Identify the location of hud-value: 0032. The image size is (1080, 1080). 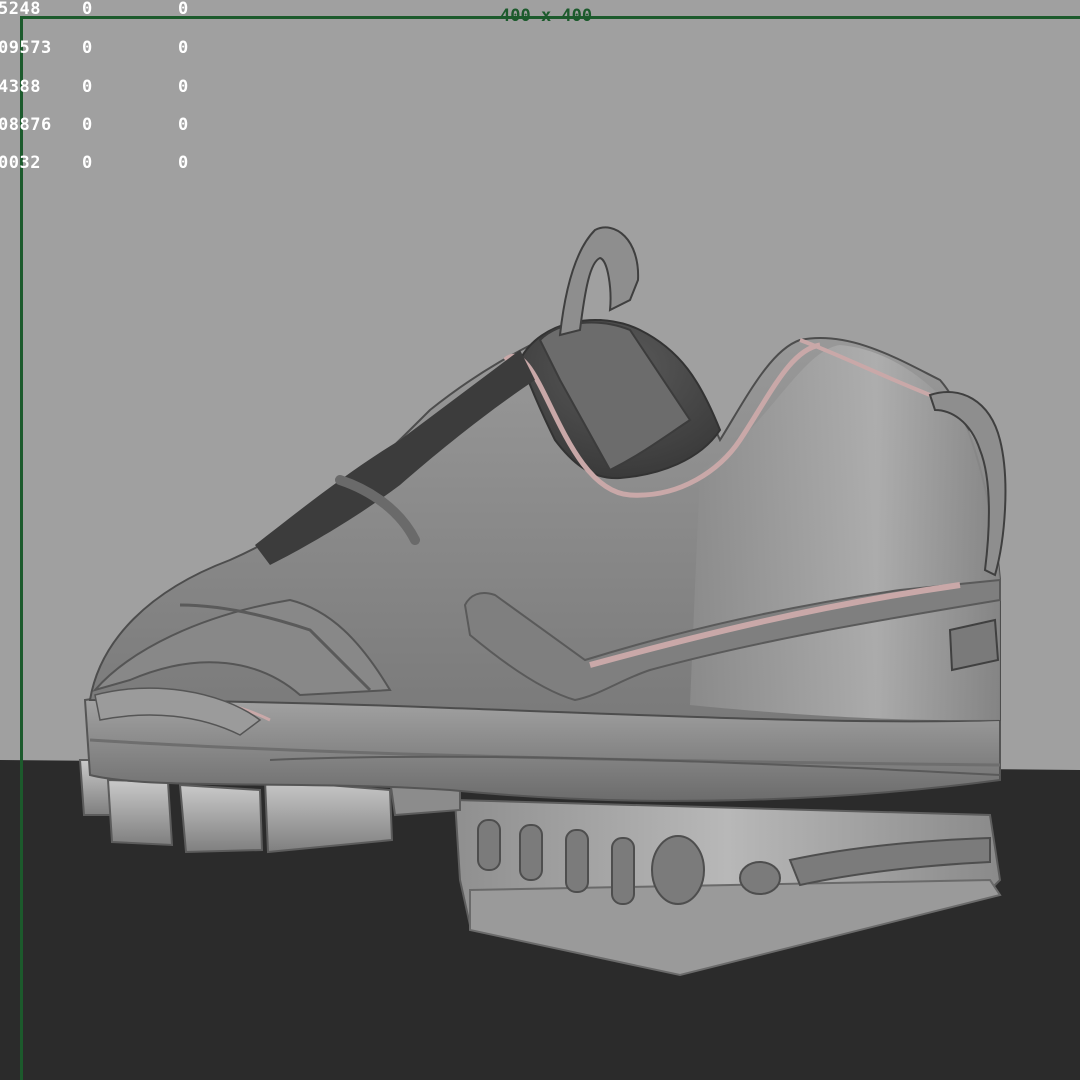
(20, 163).